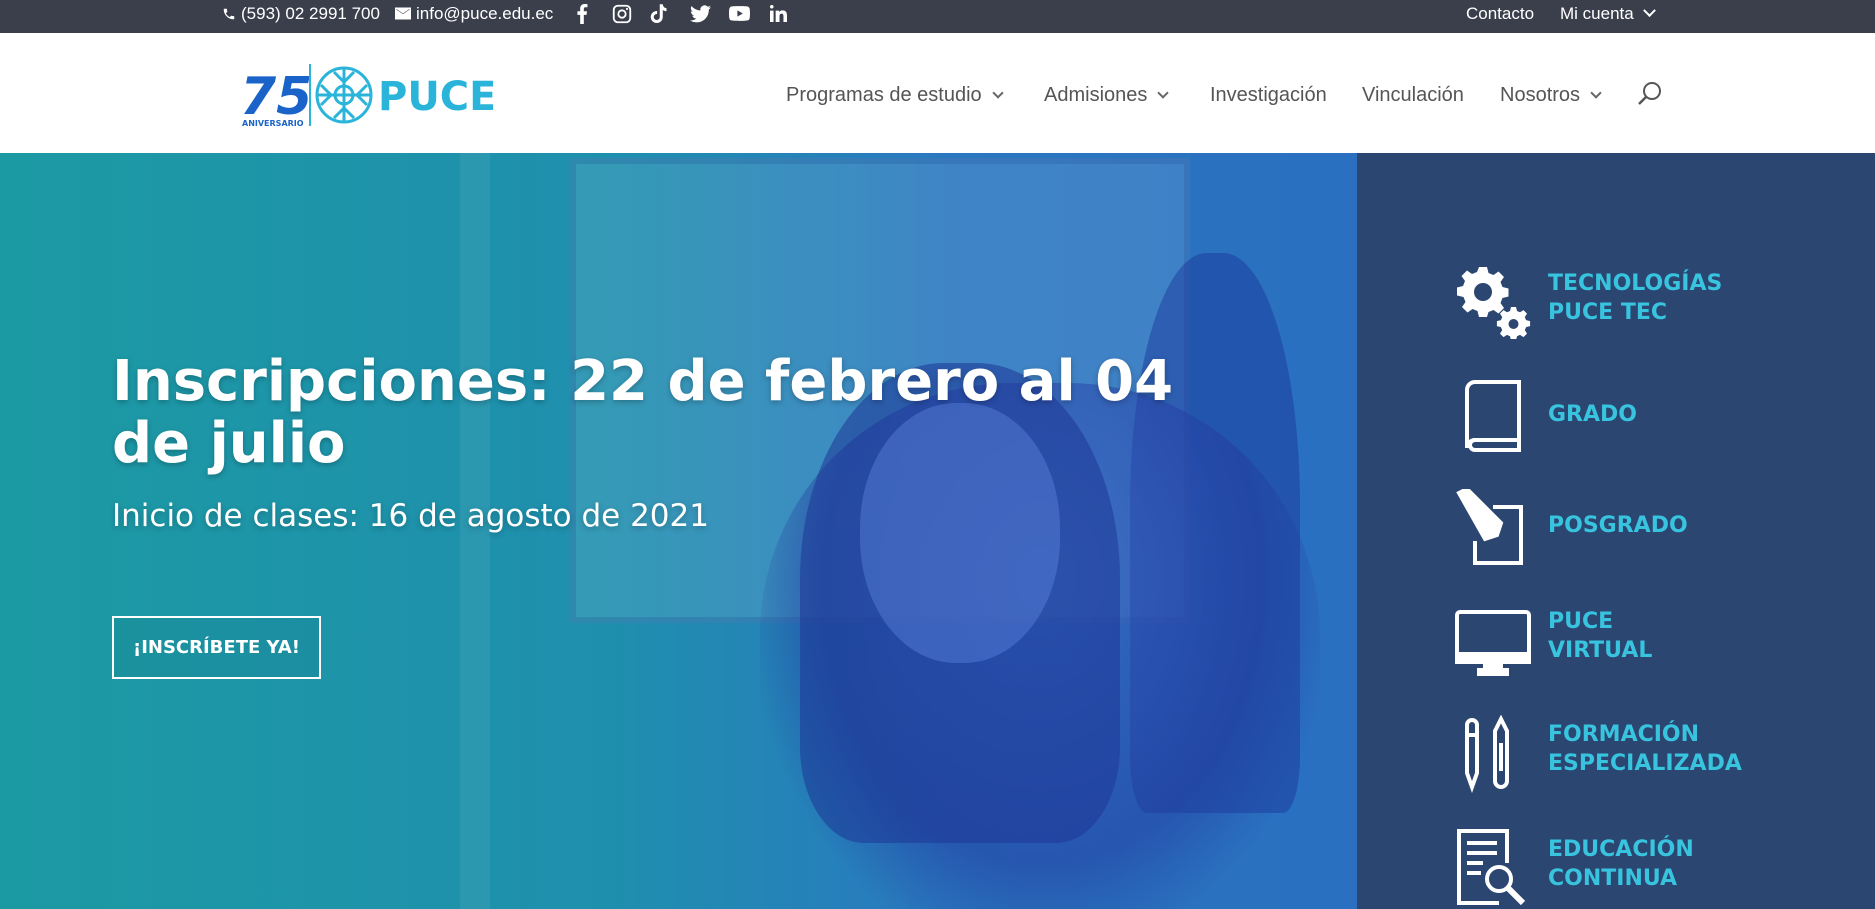  Describe the element at coordinates (1618, 525) in the screenshot. I see `panel-item-line1: POSGRADO` at that location.